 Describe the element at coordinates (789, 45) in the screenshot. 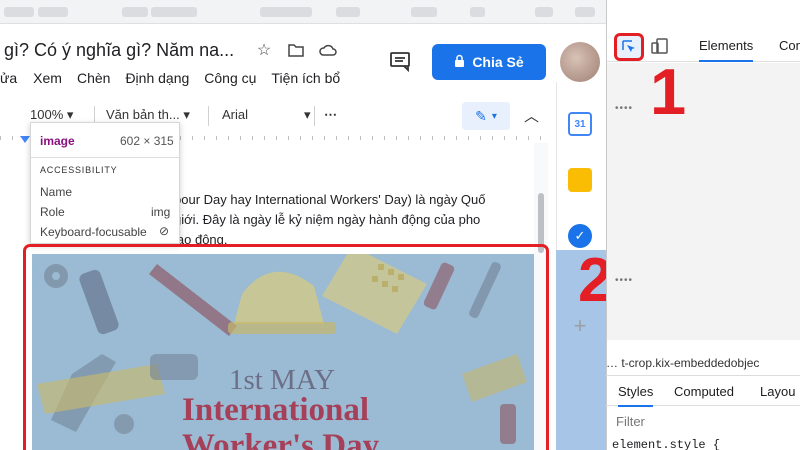

I see `tab-console: Con` at that location.